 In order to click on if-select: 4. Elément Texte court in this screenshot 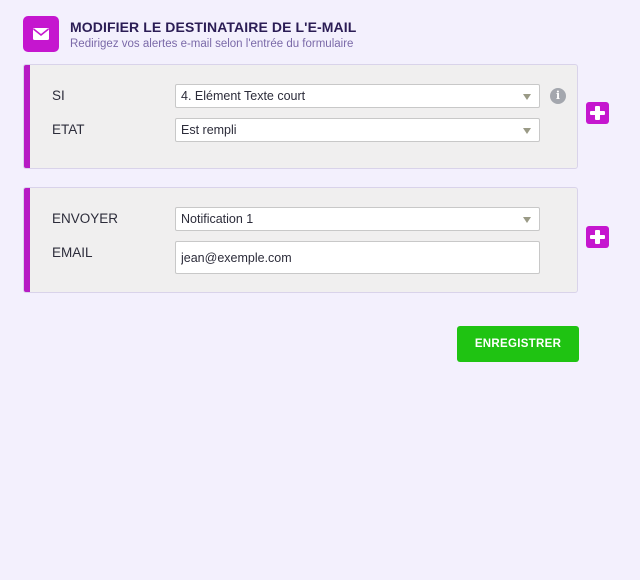, I will do `click(357, 96)`.